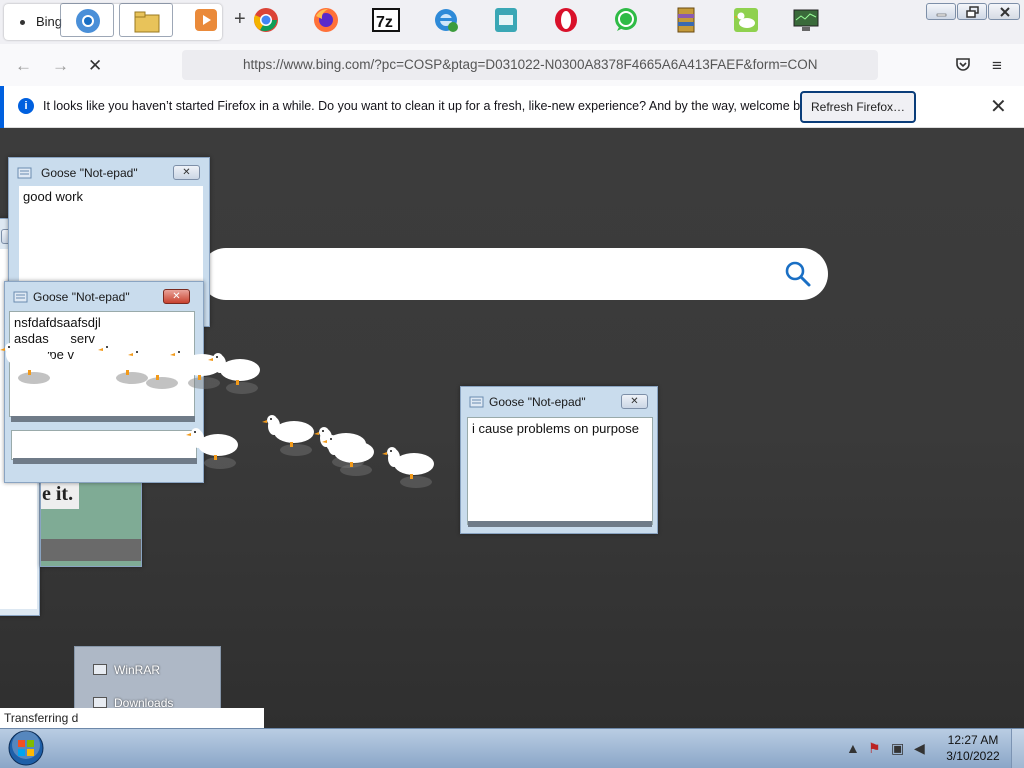 The image size is (1024, 768). I want to click on notification-accent, so click(2, 107).